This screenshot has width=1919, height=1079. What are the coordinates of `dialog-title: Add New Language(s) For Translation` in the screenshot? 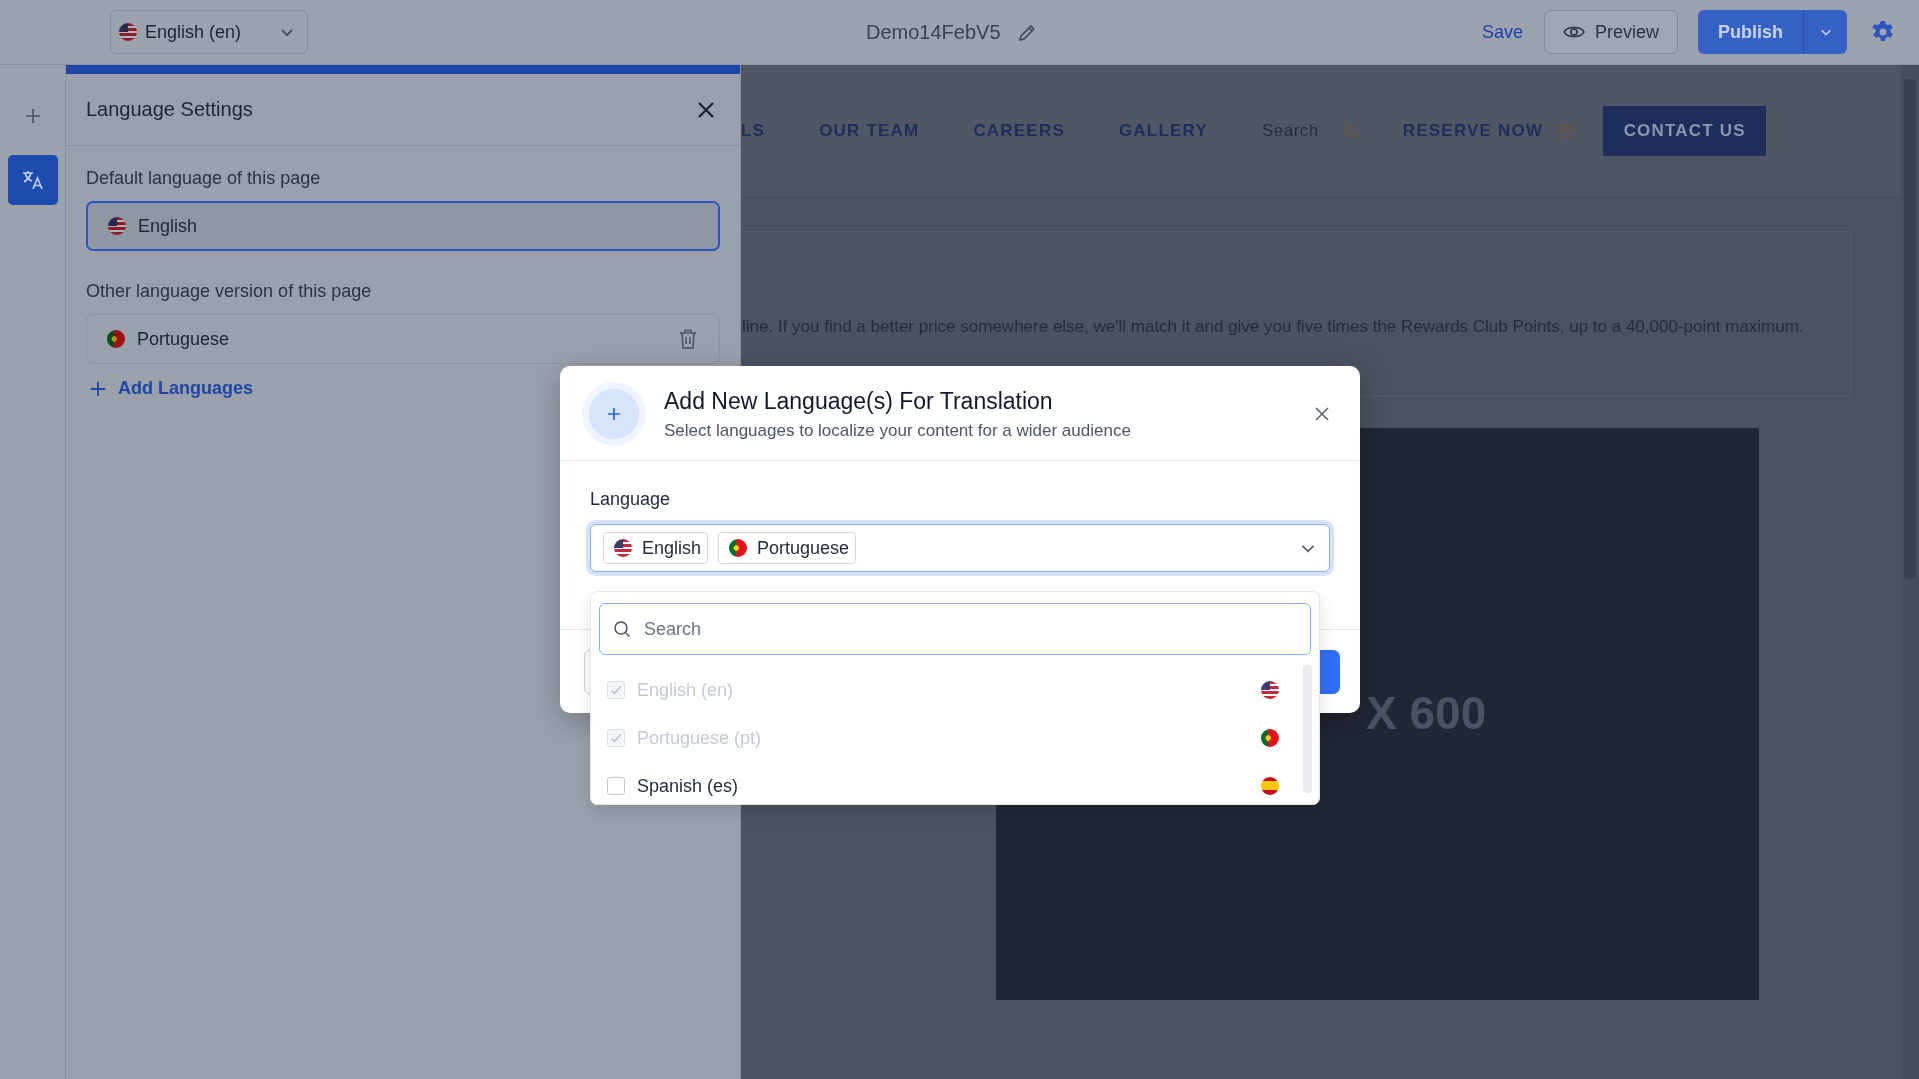 It's located at (859, 401).